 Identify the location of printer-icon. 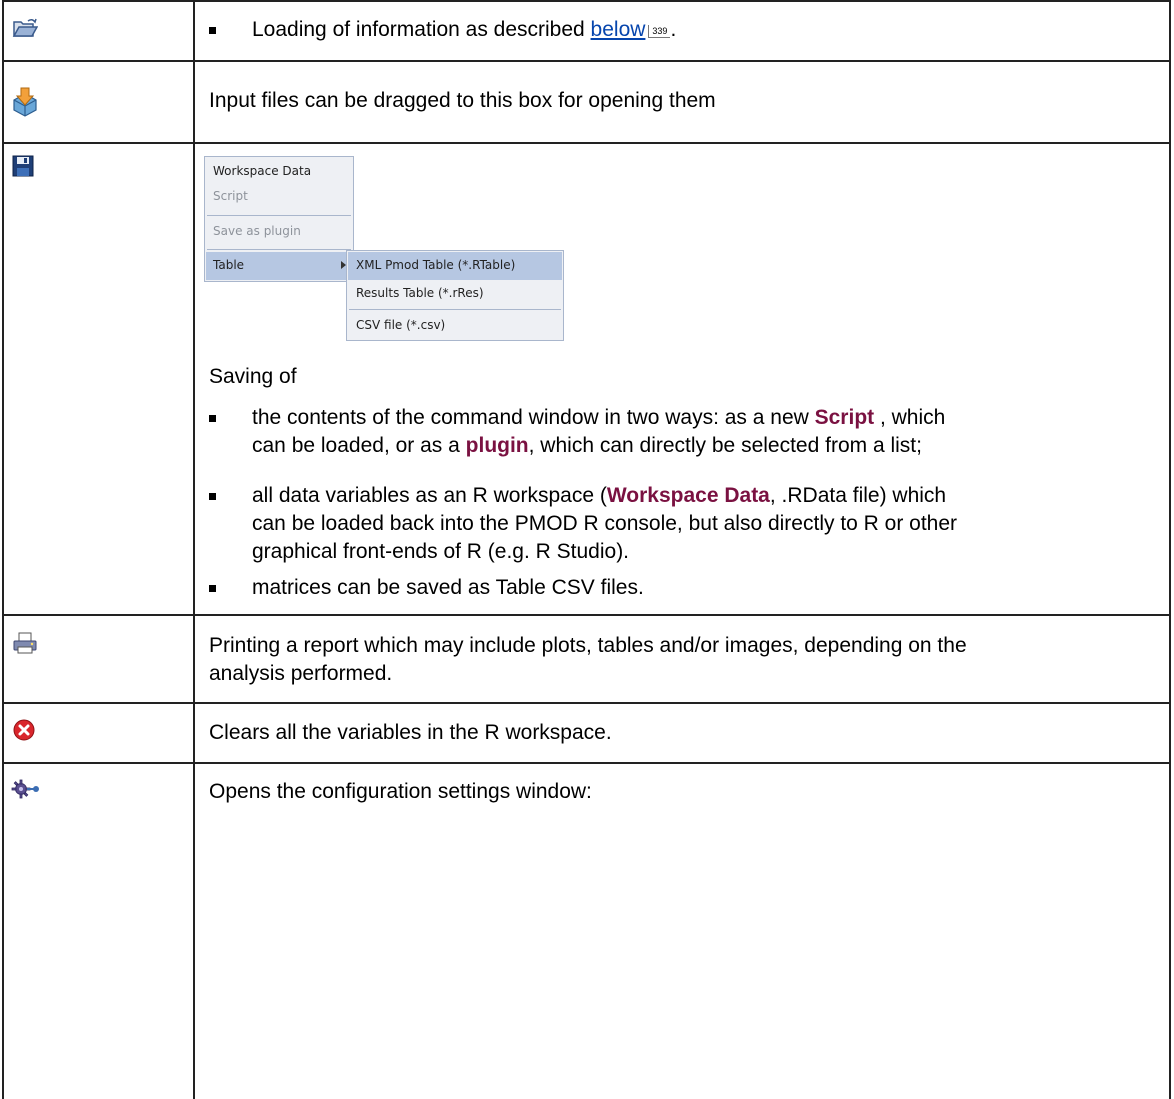
(25, 645).